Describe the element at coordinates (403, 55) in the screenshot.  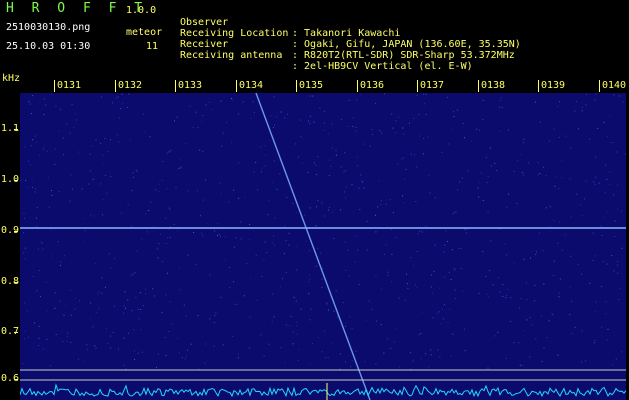
I see `info-value: : R820T2(RTL-SDR) SDR-Sharp 53.372MHz` at that location.